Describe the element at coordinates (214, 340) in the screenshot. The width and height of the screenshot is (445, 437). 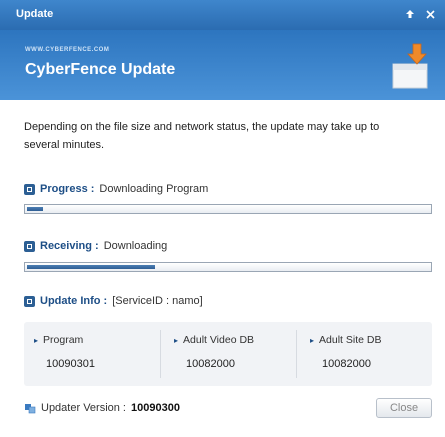
I see `info-name: Adult Video DB` at that location.